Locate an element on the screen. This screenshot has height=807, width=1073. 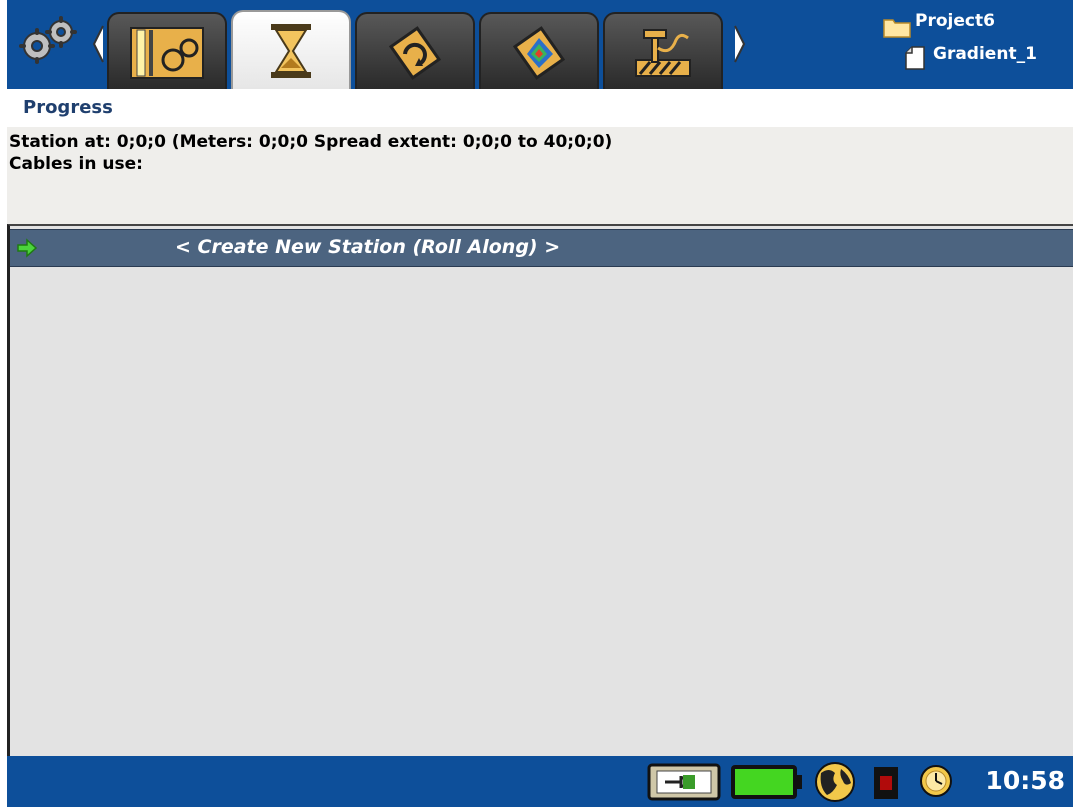
record-indicator-icon is located at coordinates (886, 785).